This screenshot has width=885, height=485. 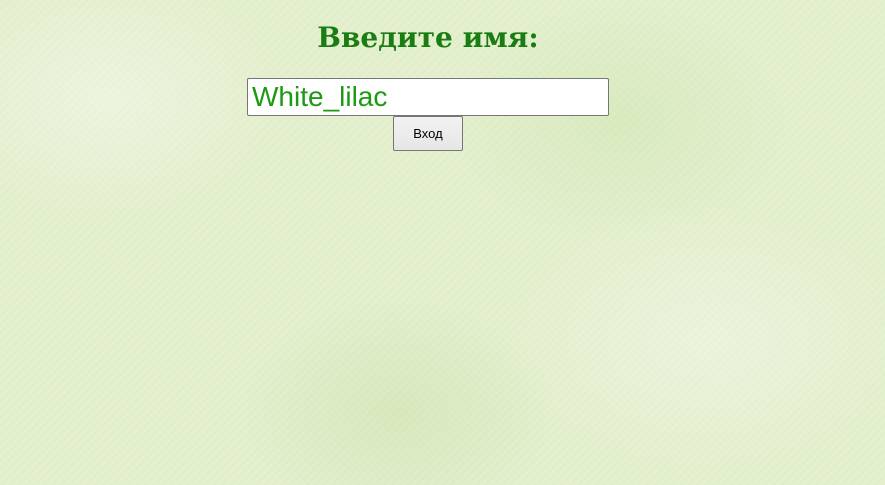 What do you see at coordinates (428, 133) in the screenshot?
I see `enter-button: Вход` at bounding box center [428, 133].